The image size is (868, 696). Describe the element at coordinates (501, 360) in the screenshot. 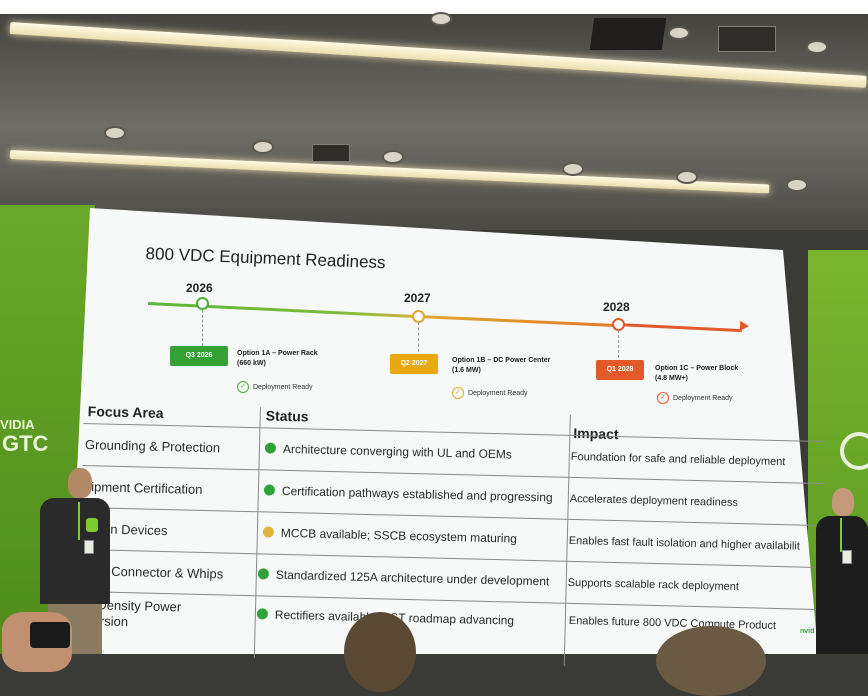

I see `milestone-option-name: Option 1B – DC Power Center` at that location.